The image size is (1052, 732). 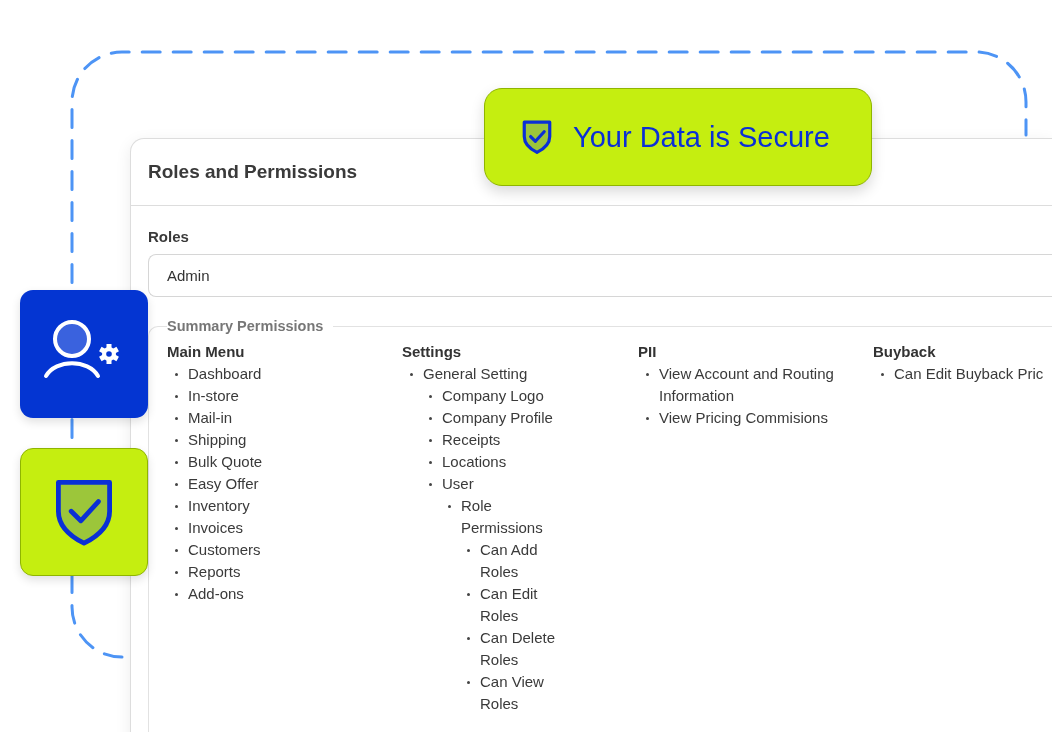 I want to click on permission-item: Company Profile, so click(x=491, y=418).